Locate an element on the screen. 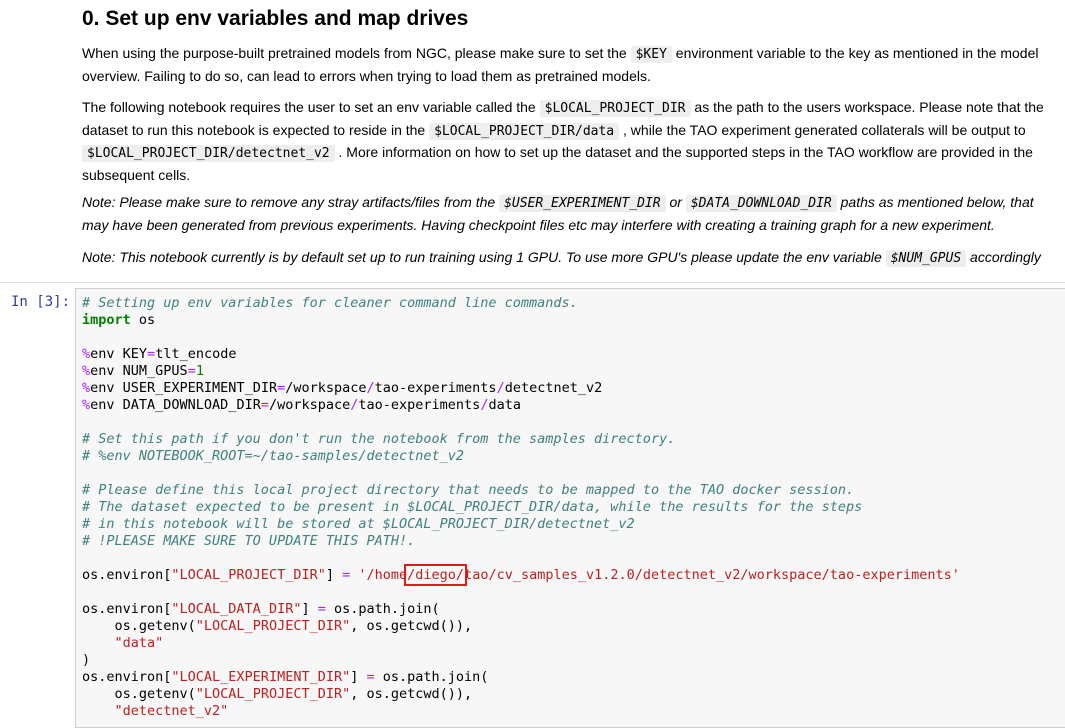  inline-code: $KEY is located at coordinates (651, 54).